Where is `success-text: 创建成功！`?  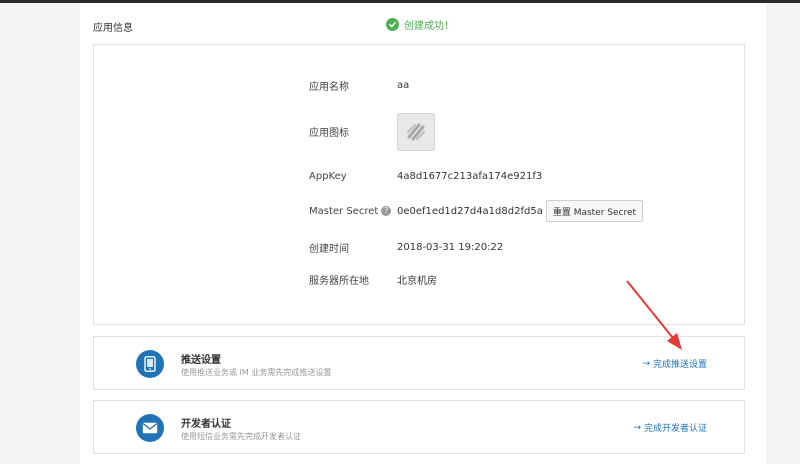 success-text: 创建成功！ is located at coordinates (429, 26).